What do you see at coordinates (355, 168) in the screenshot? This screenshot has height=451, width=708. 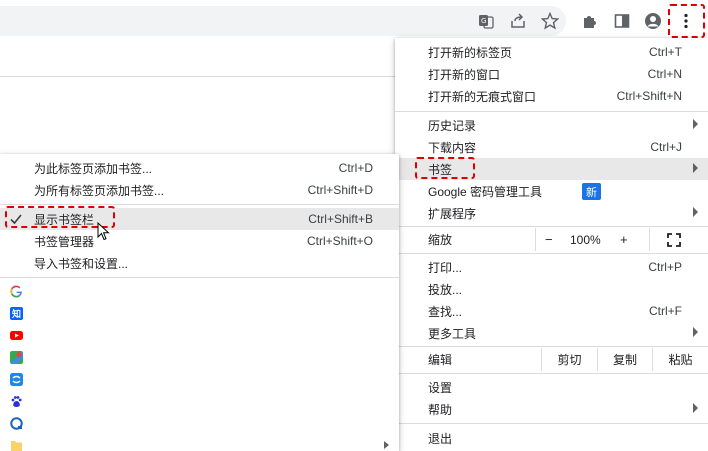 I see `shortcut-text: Ctrl+D` at bounding box center [355, 168].